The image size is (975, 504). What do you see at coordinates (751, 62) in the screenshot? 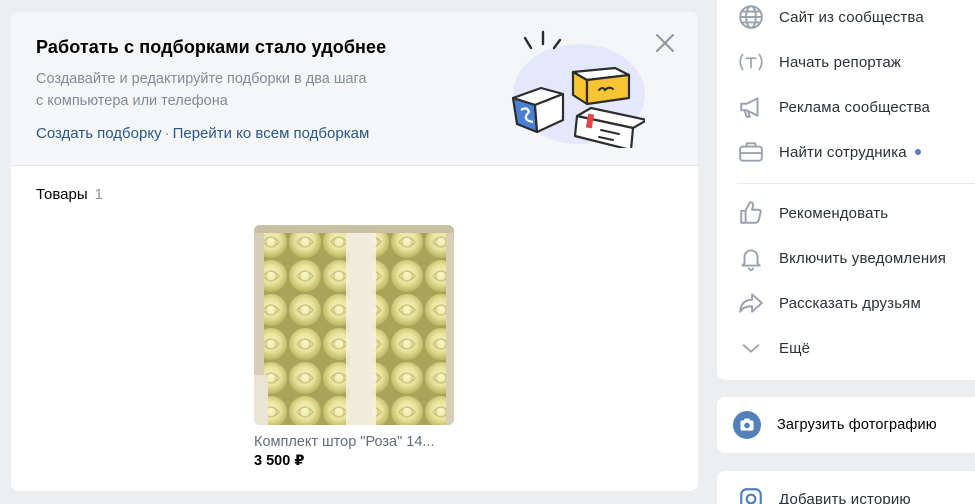
I see `broadcast-icon` at bounding box center [751, 62].